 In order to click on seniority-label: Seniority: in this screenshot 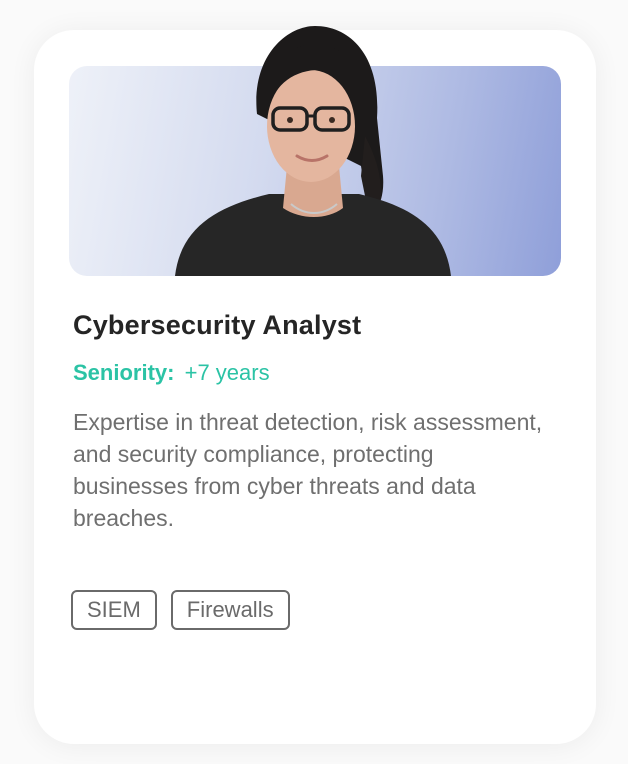, I will do `click(124, 372)`.